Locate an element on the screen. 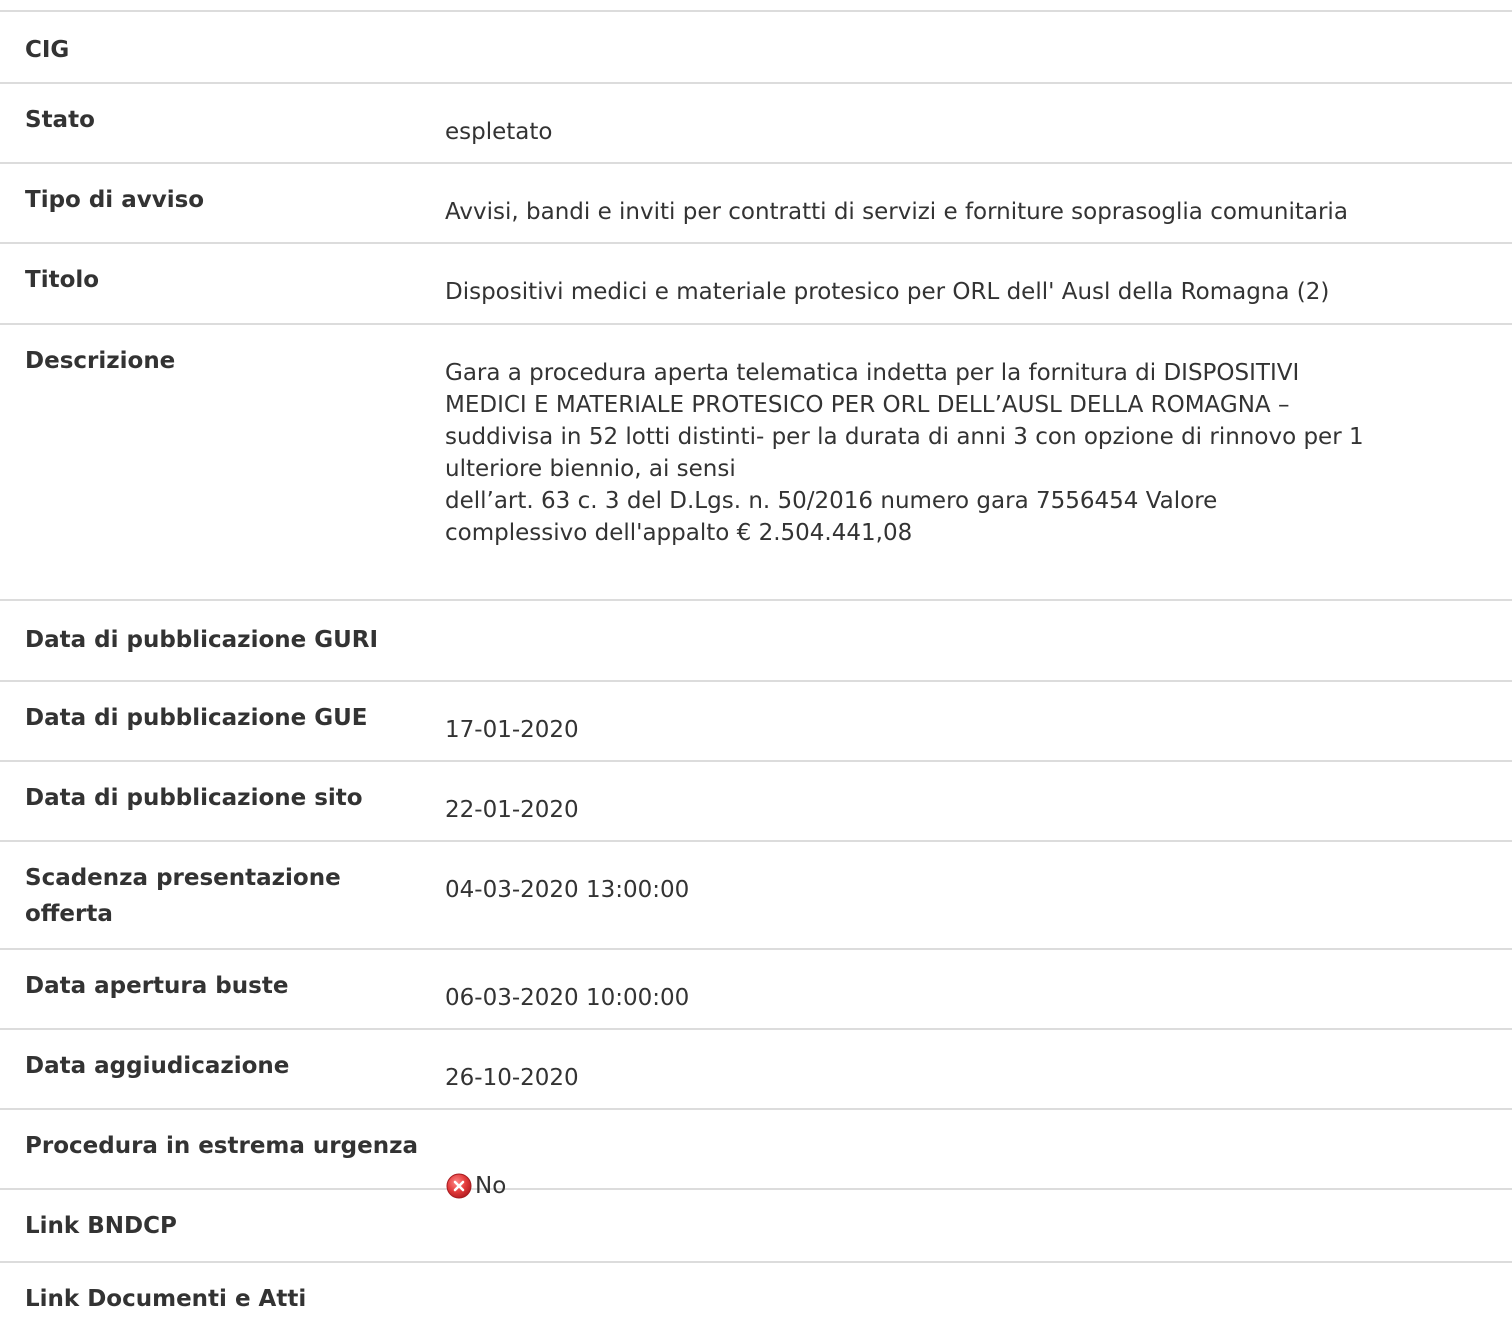 The width and height of the screenshot is (1512, 1323). row-label: Data di pubblicazione GURI is located at coordinates (202, 640).